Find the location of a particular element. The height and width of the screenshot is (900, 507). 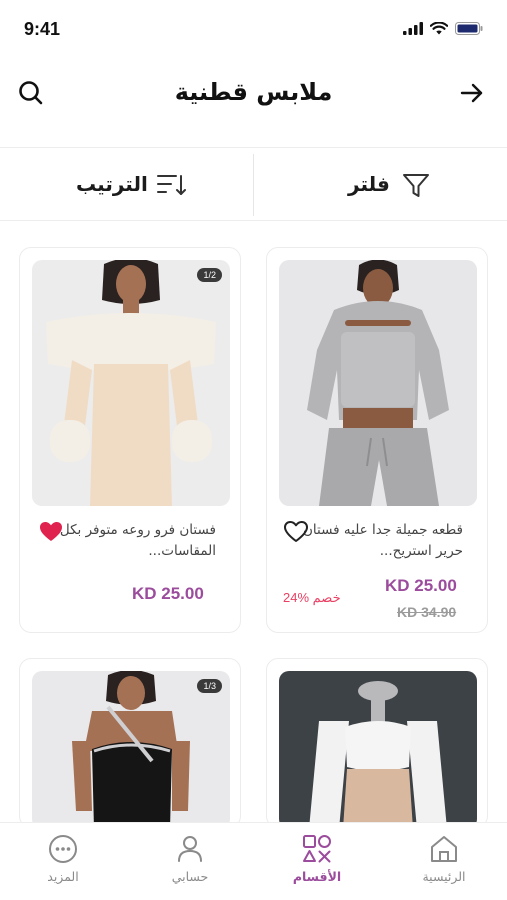

back-button is located at coordinates (472, 93).